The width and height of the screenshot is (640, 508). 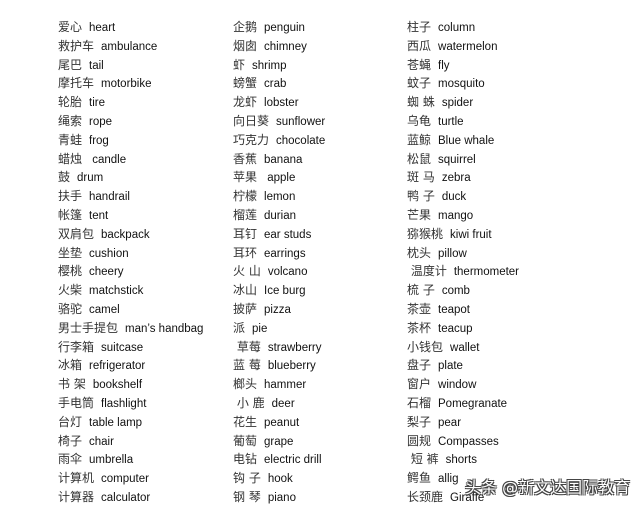 I want to click on vocab-entry: 企鹅 penguin, so click(x=279, y=27).